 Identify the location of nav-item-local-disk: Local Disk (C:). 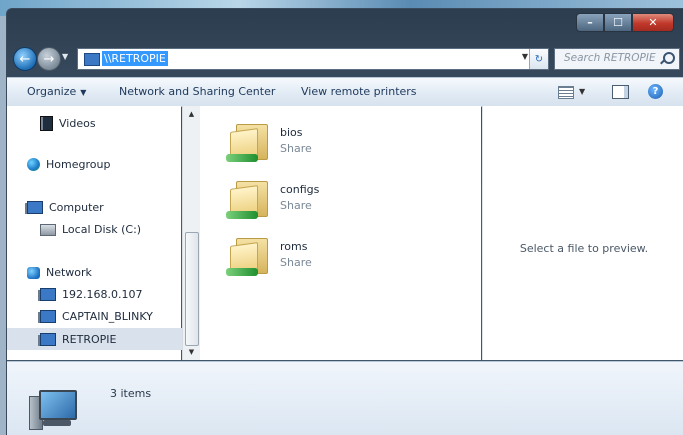
(90, 229).